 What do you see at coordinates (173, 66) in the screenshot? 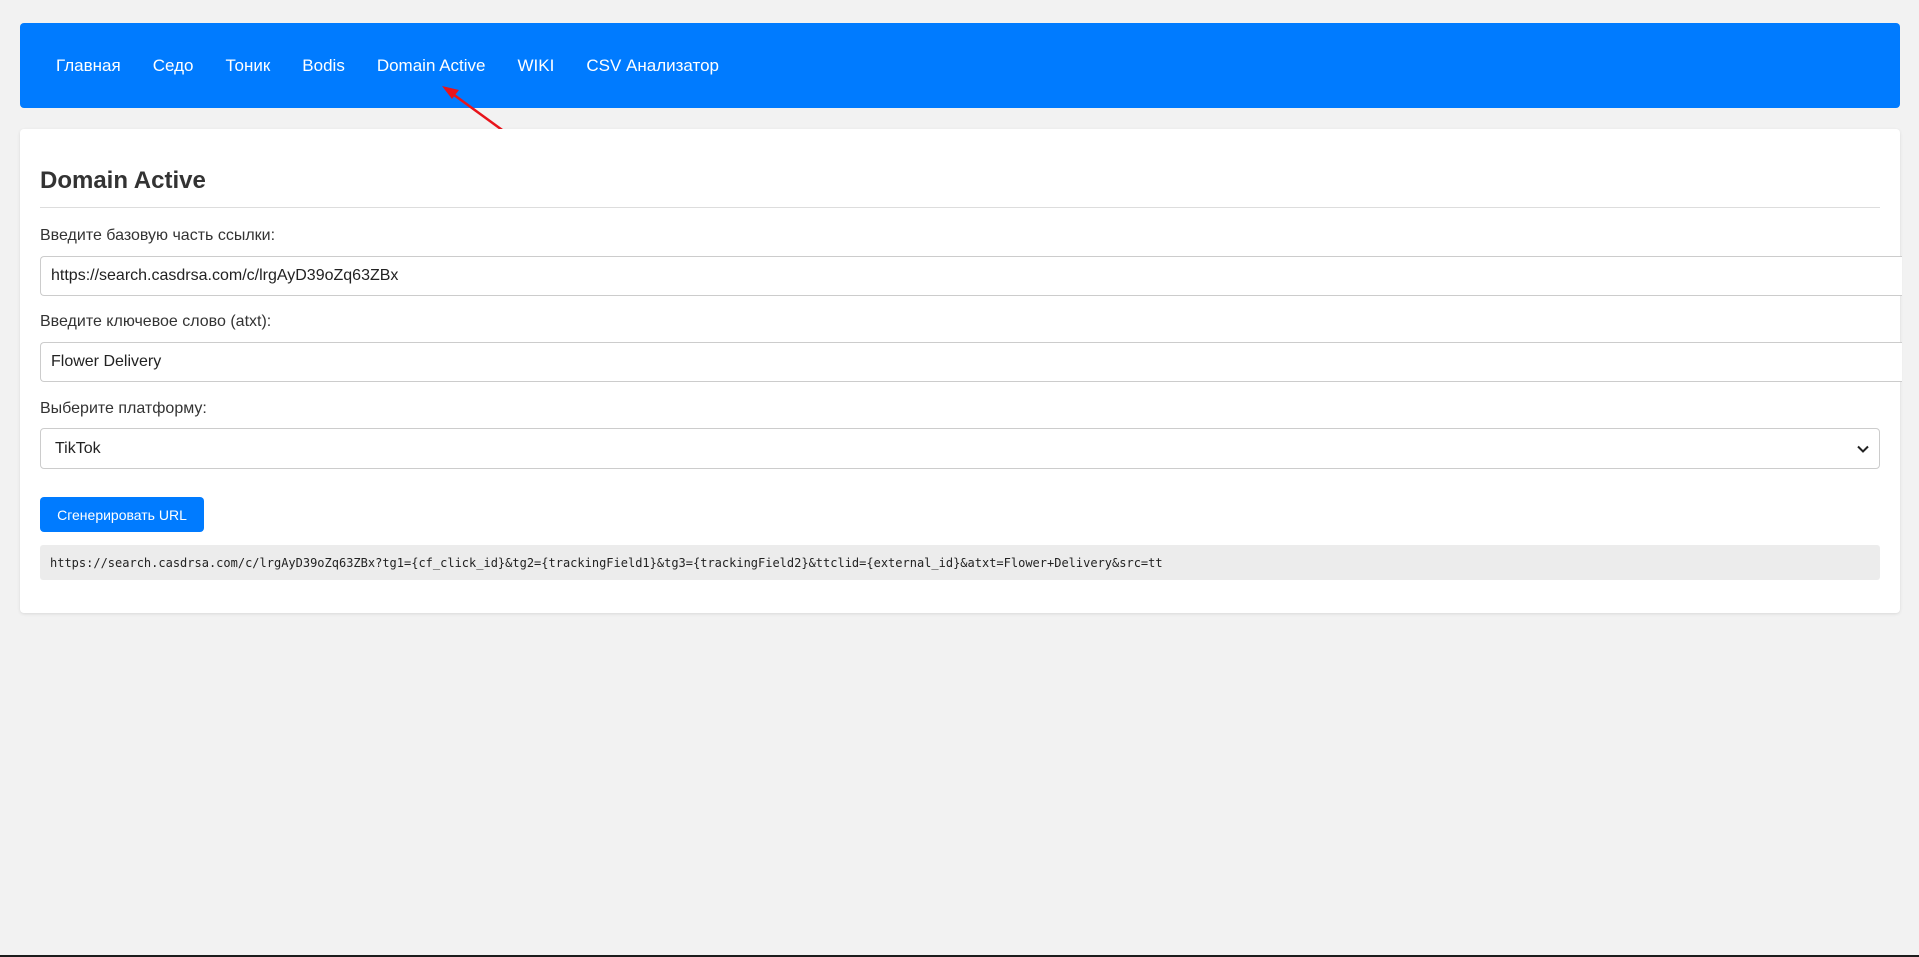
I see `nav-item-sedo: Седо` at bounding box center [173, 66].